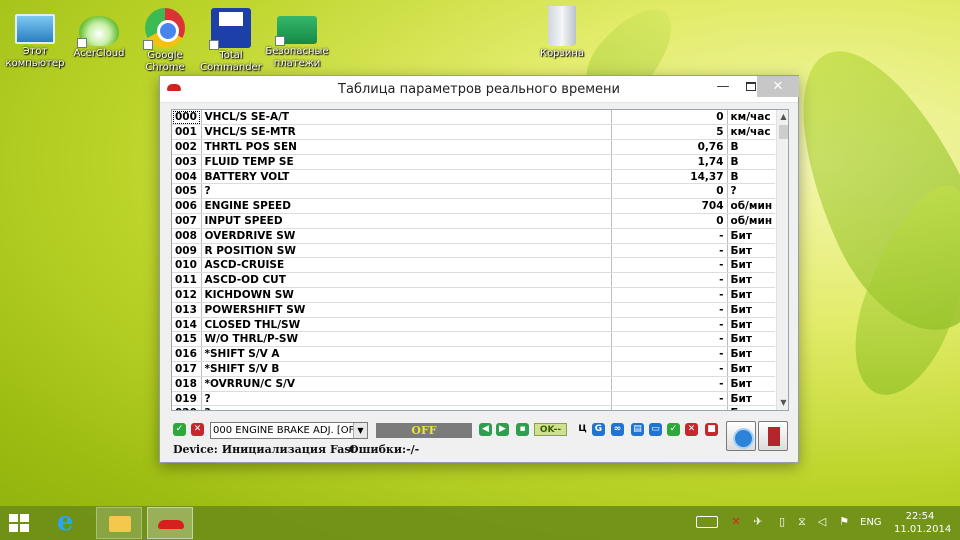 This screenshot has width=960, height=540. What do you see at coordinates (550, 429) in the screenshot?
I see `ok-indicator: OK--` at bounding box center [550, 429].